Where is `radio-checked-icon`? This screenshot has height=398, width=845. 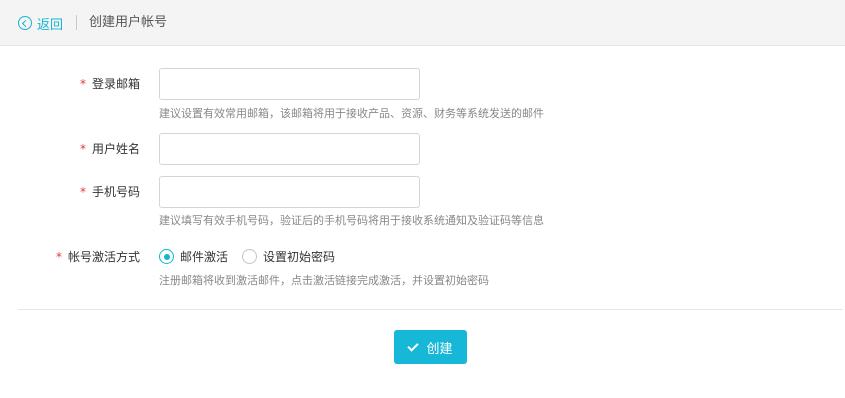 radio-checked-icon is located at coordinates (166, 256).